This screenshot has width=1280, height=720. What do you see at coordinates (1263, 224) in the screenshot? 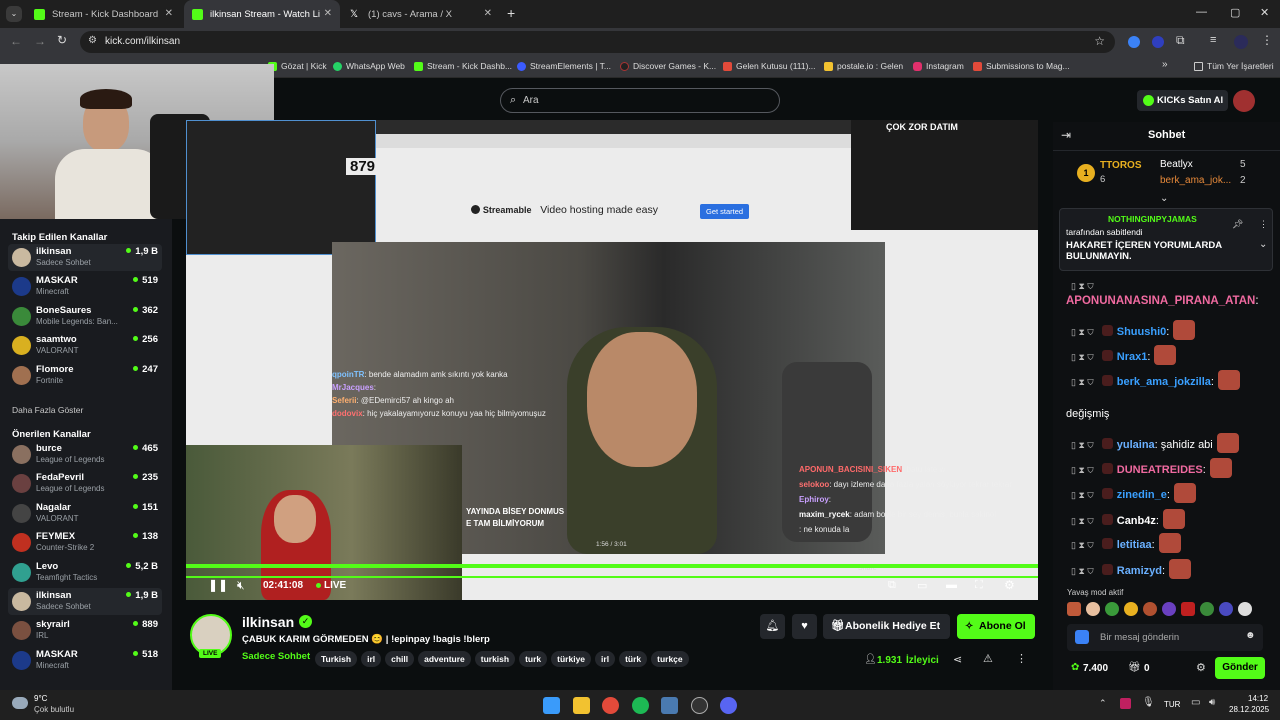
I see `pinned-menu-icon: ⋮` at bounding box center [1263, 224].